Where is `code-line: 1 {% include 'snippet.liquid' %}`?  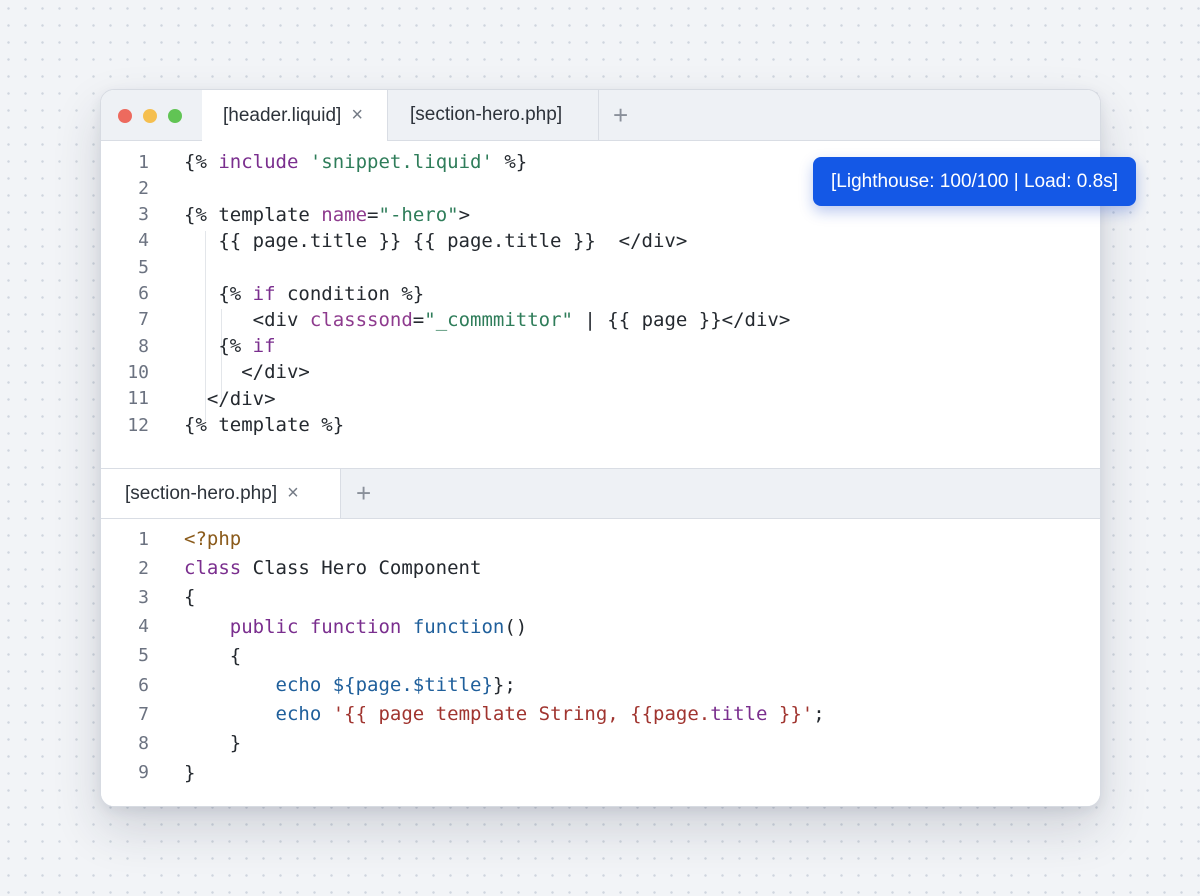 code-line: 1 {% include 'snippet.liquid' %} is located at coordinates (314, 162).